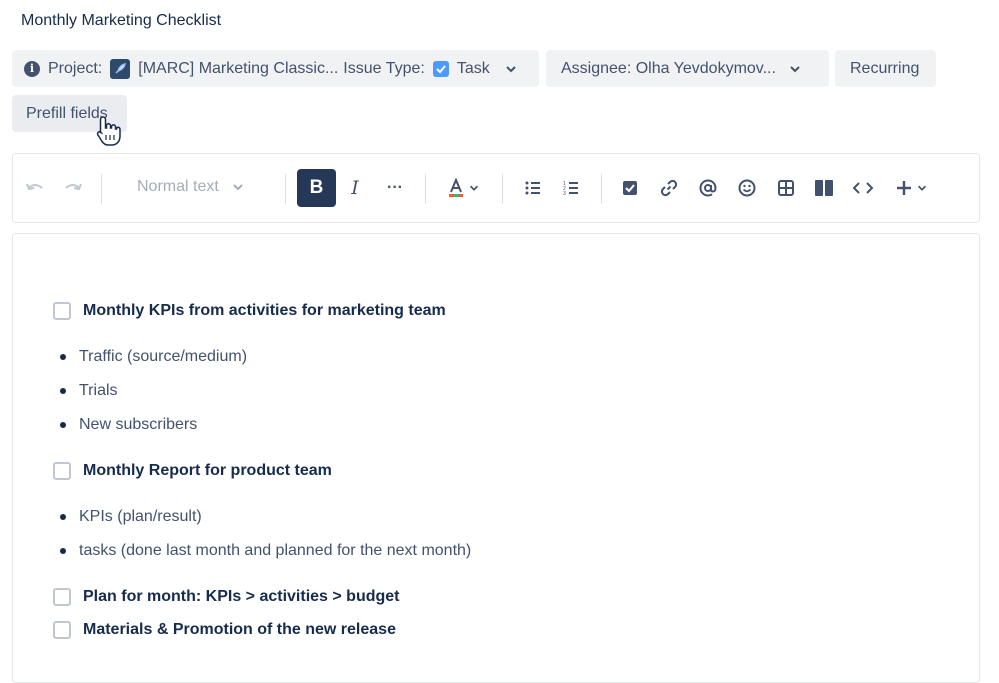  I want to click on list-item: Trials, so click(98, 390).